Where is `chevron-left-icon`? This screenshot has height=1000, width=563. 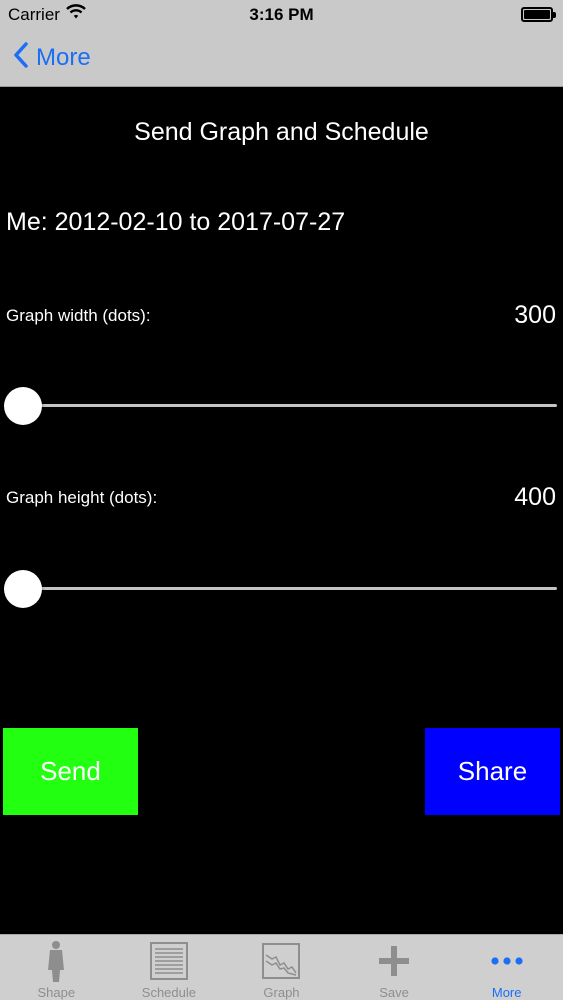 chevron-left-icon is located at coordinates (25, 58).